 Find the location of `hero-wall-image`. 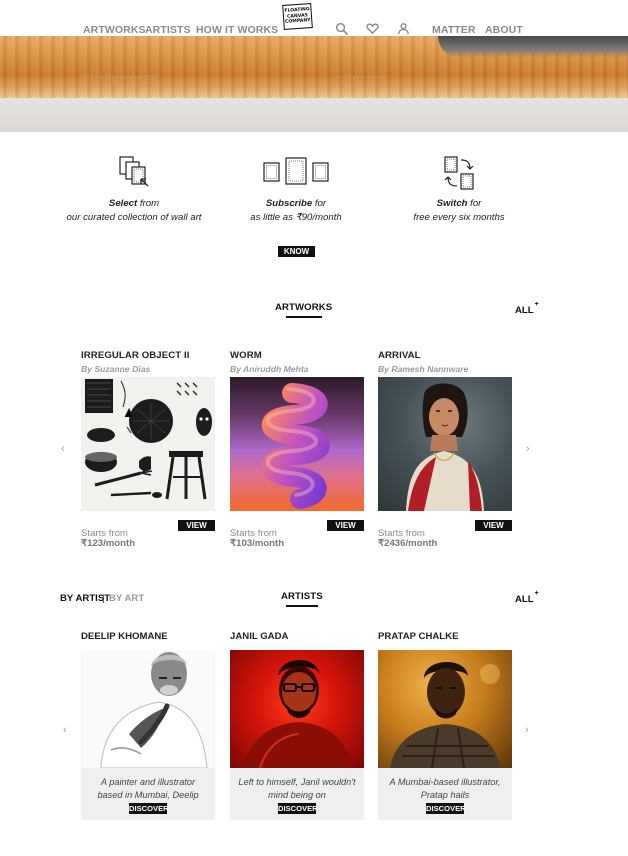

hero-wall-image is located at coordinates (314, 115).